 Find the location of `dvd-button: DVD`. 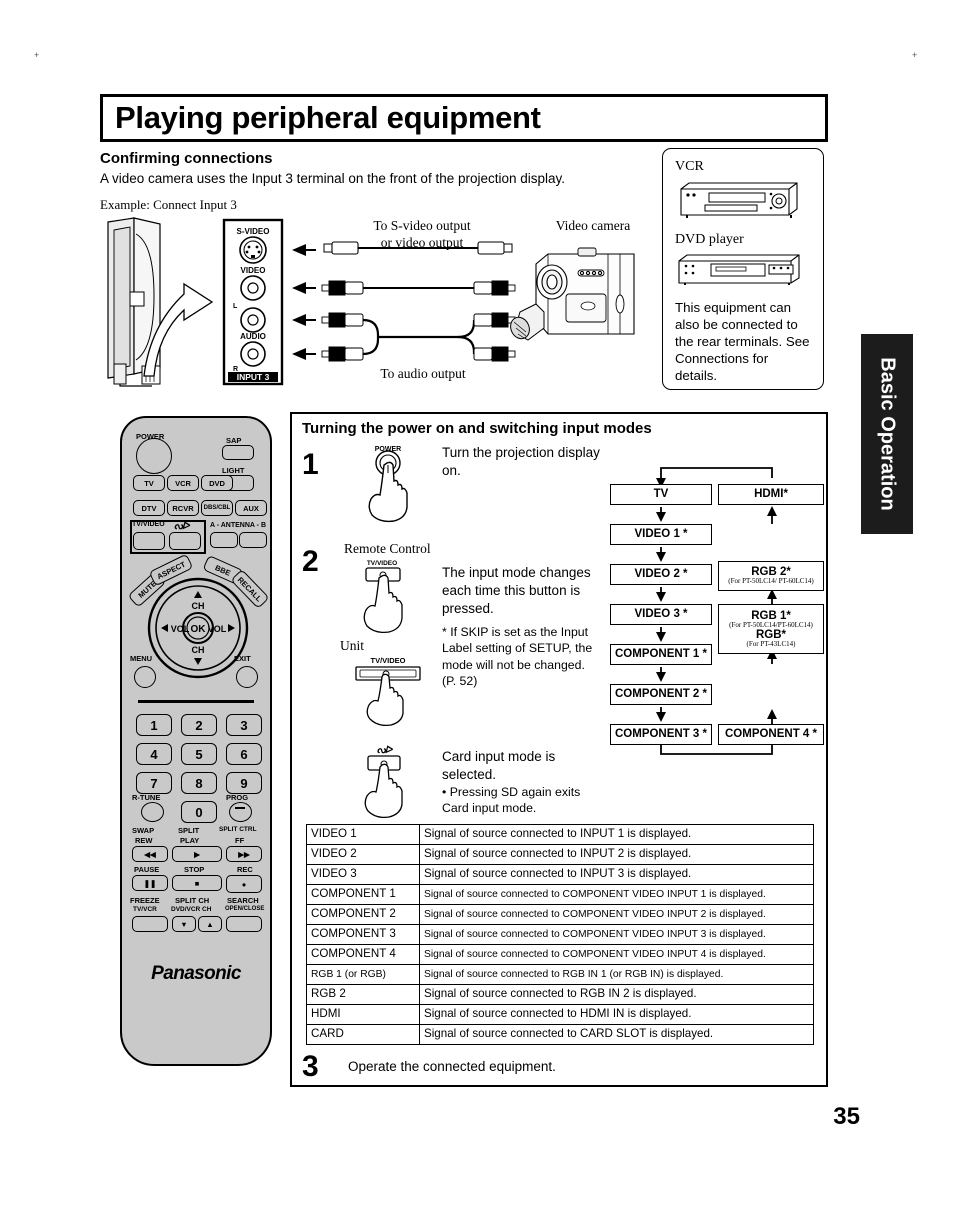

dvd-button: DVD is located at coordinates (217, 483).